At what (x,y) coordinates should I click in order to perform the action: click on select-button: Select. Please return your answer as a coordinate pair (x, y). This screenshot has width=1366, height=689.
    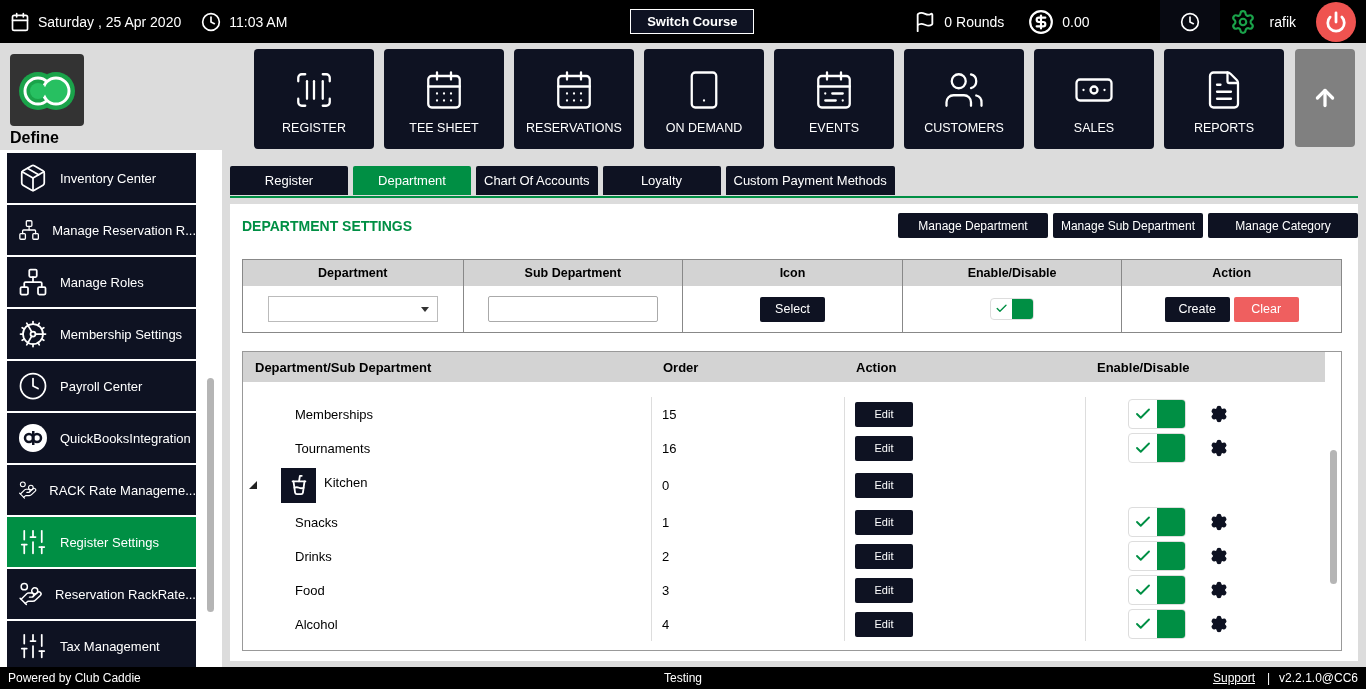
    Looking at the image, I should click on (792, 309).